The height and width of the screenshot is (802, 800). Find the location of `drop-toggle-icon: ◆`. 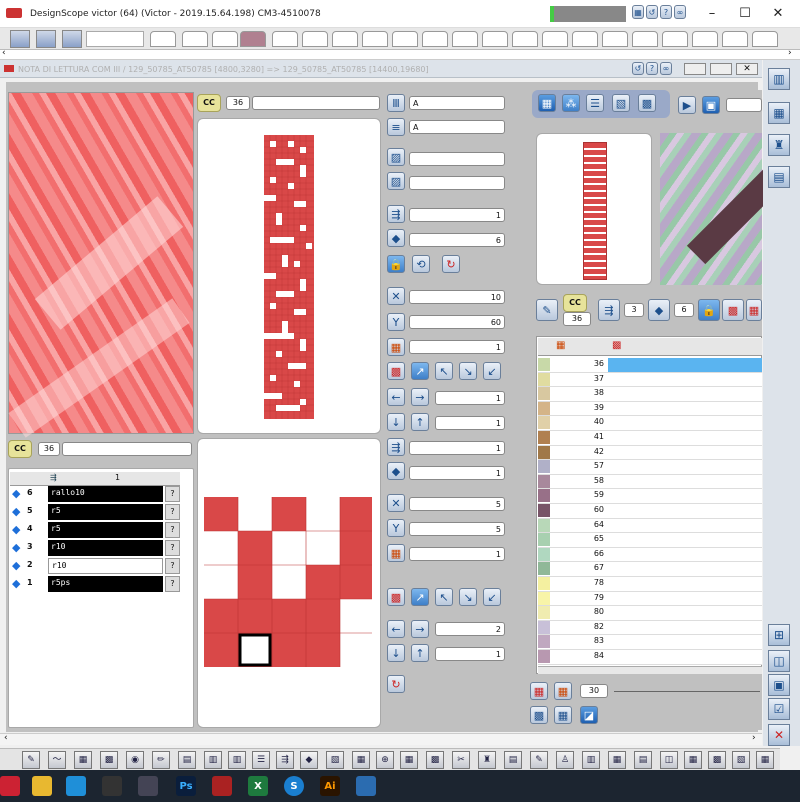

drop-toggle-icon: ◆ is located at coordinates (659, 310).